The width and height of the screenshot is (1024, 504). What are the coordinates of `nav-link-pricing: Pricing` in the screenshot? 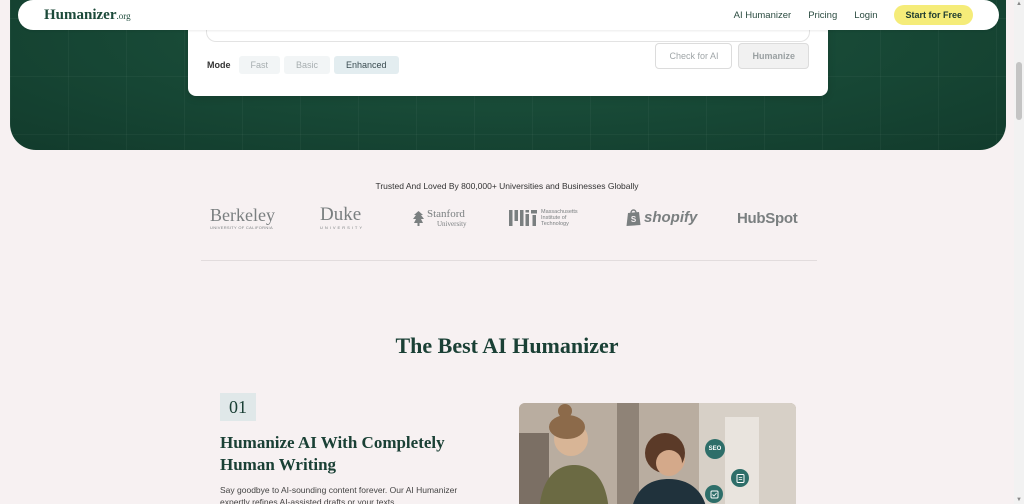 It's located at (822, 15).